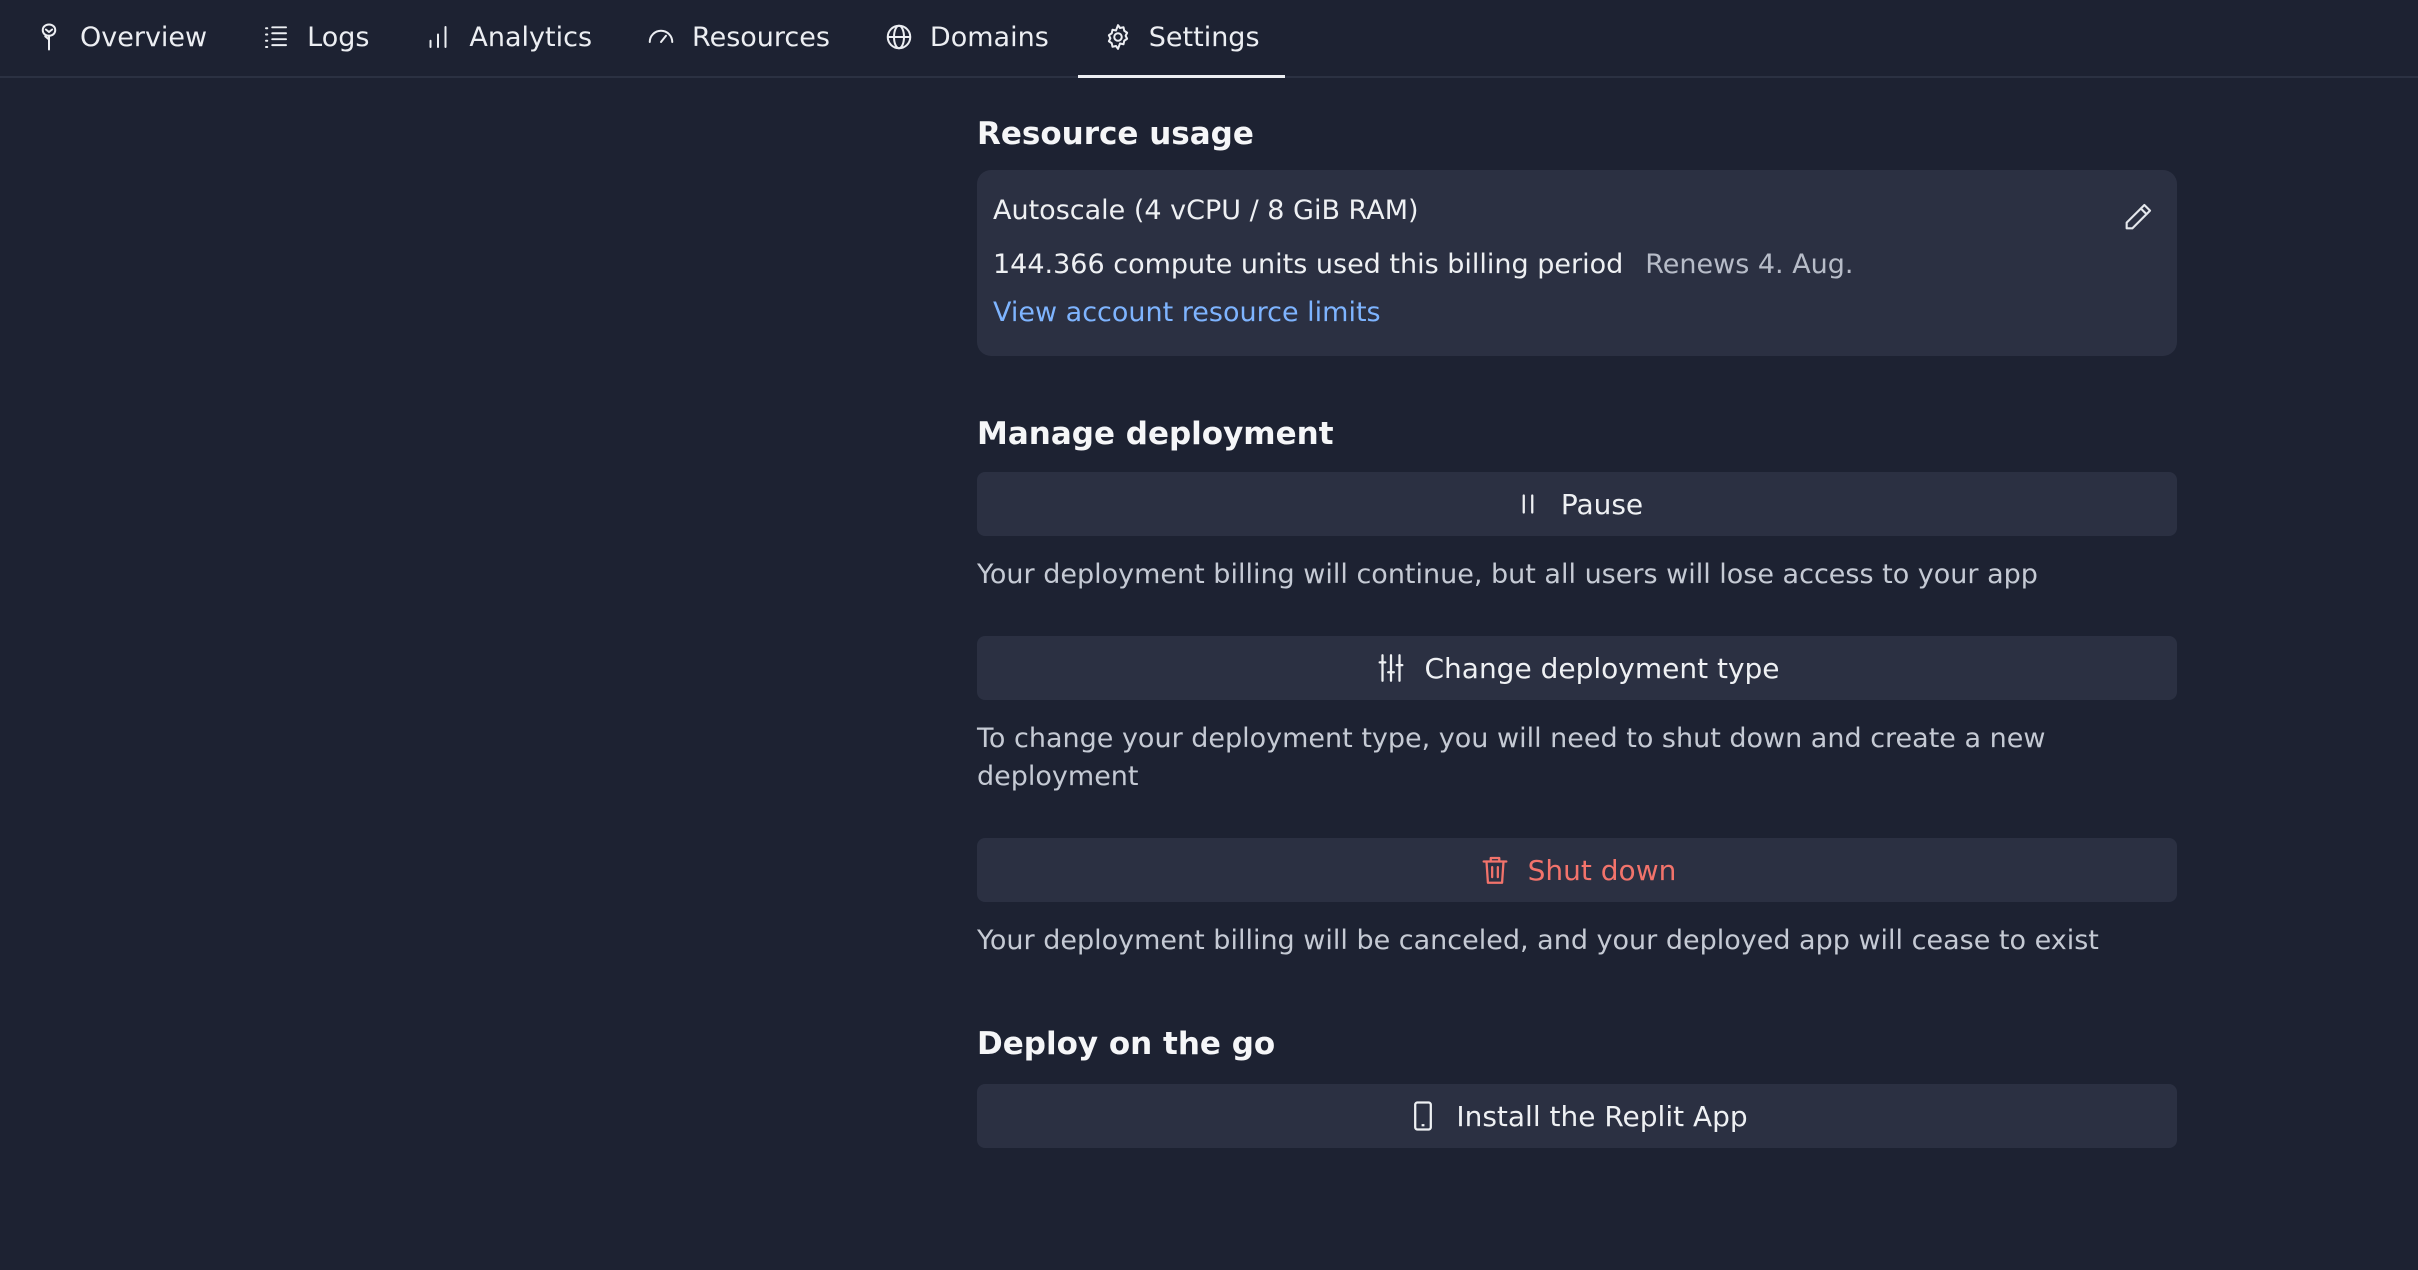 This screenshot has width=2418, height=1270. Describe the element at coordinates (1204, 37) in the screenshot. I see `tab-label: Settings` at that location.